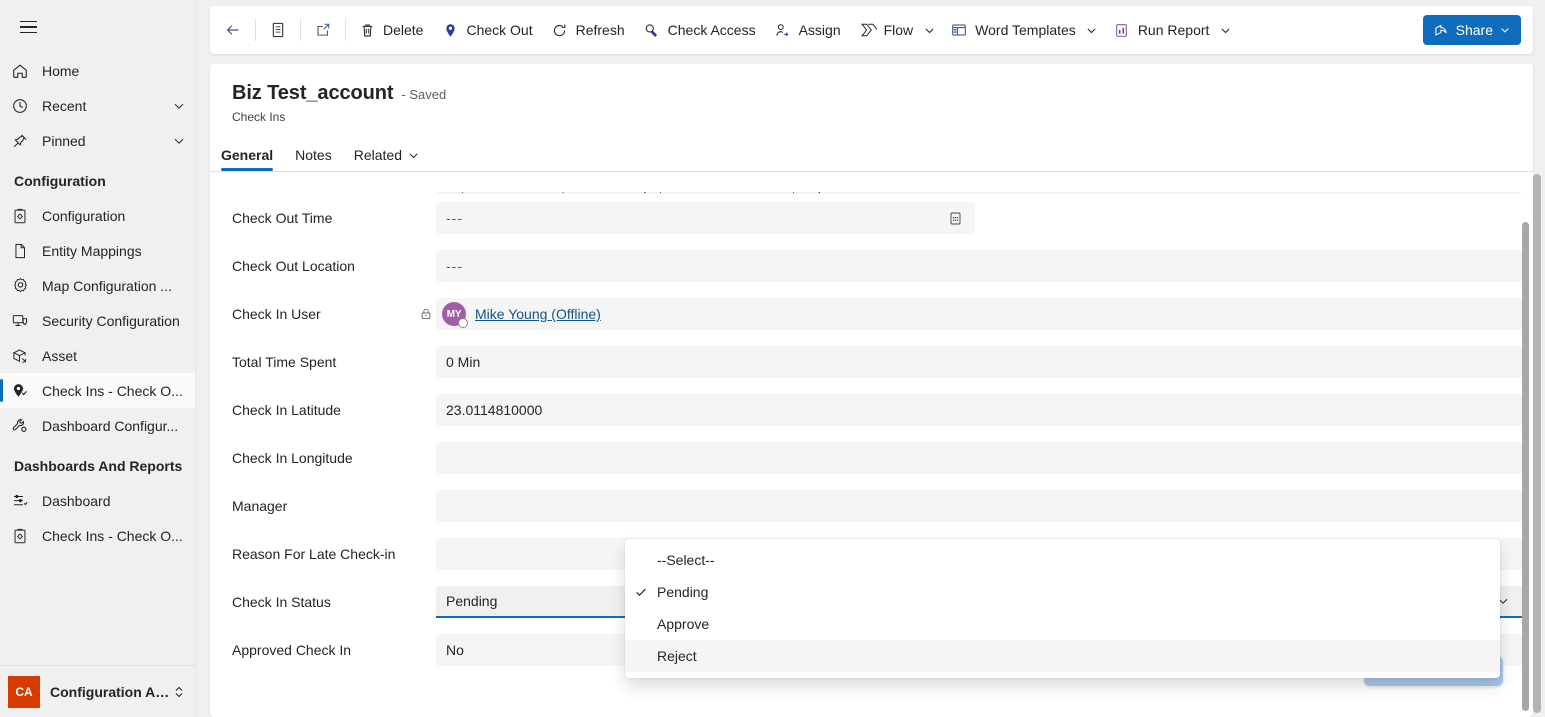 Image resolution: width=1545 pixels, height=717 pixels. Describe the element at coordinates (979, 314) in the screenshot. I see `check-in-user-lookup: MY Mike Young (Offline)` at that location.